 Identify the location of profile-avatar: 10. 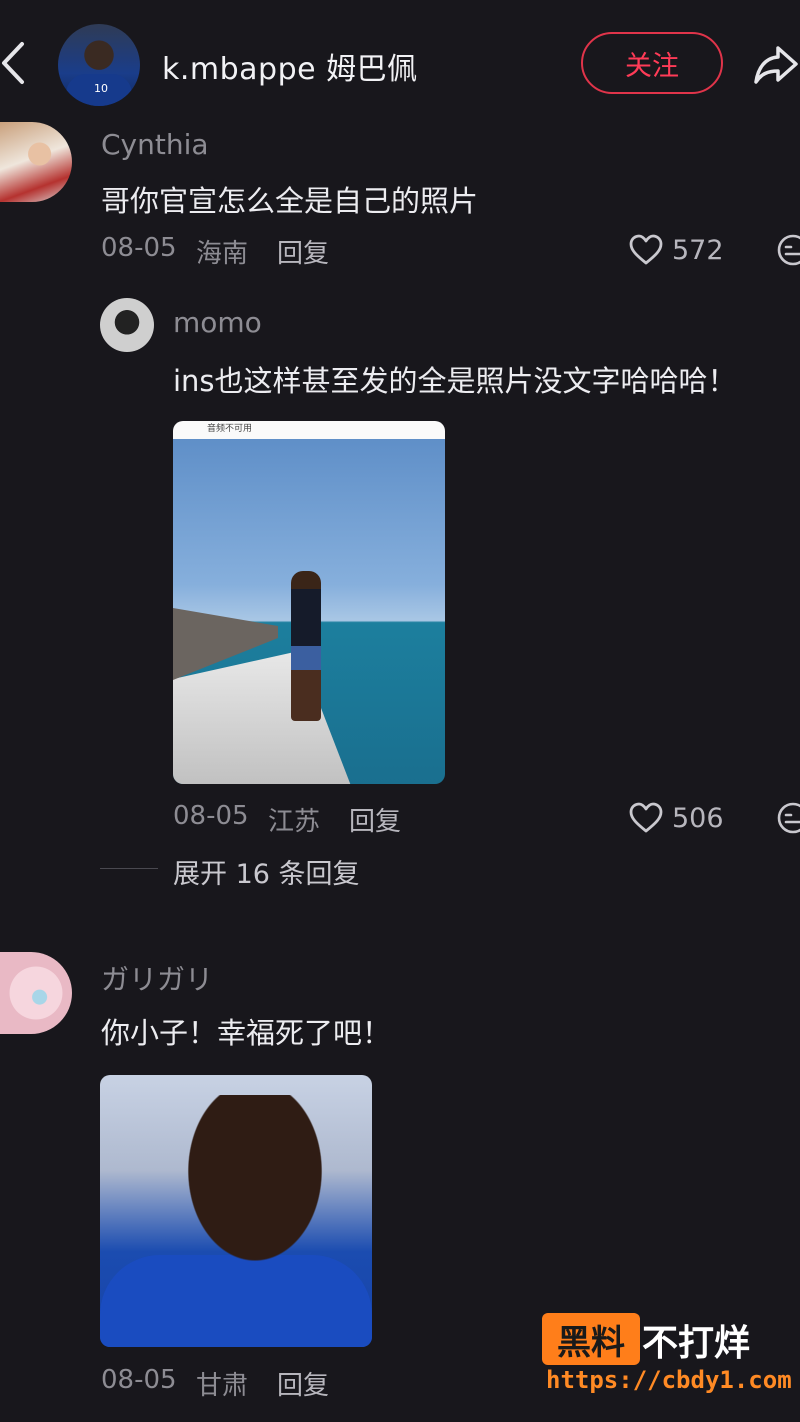
(99, 65).